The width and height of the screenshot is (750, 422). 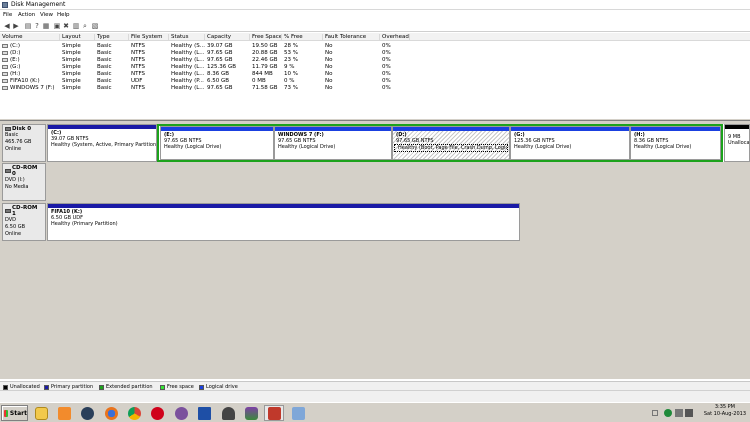 I want to click on menu-bar: File Action View Help, so click(x=375, y=15).